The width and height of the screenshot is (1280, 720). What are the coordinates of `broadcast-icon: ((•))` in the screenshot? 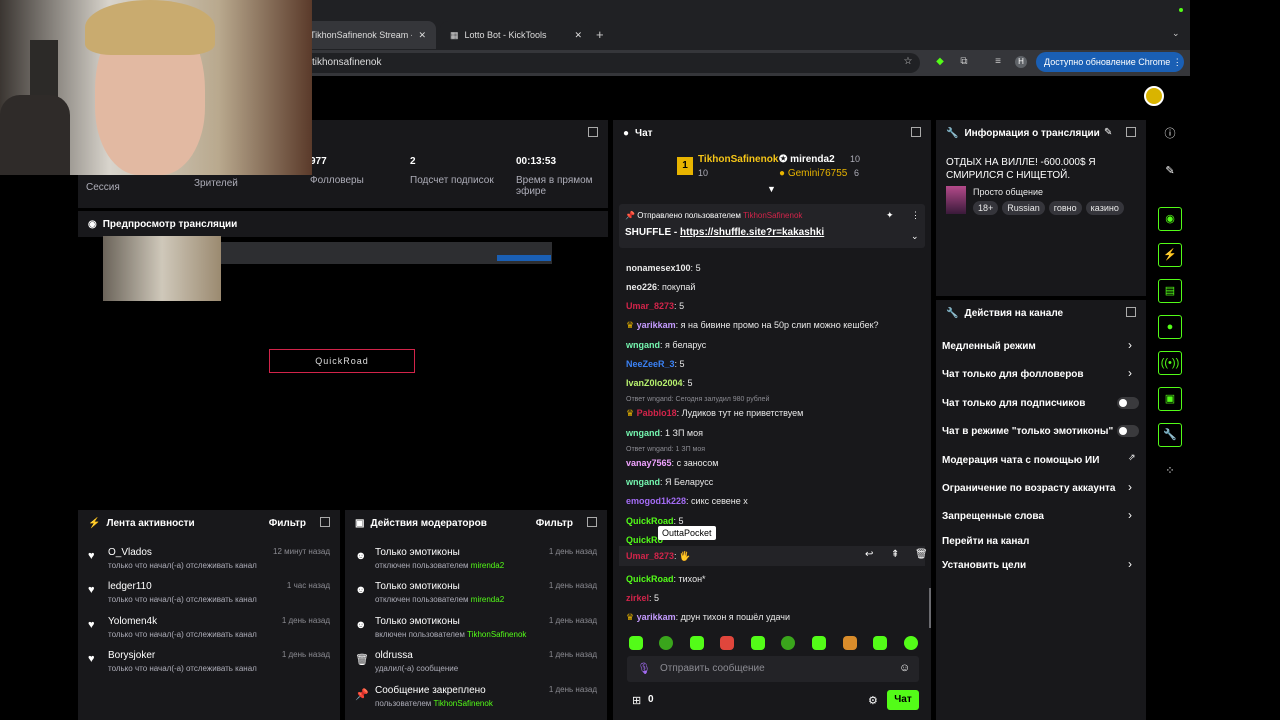 It's located at (1170, 363).